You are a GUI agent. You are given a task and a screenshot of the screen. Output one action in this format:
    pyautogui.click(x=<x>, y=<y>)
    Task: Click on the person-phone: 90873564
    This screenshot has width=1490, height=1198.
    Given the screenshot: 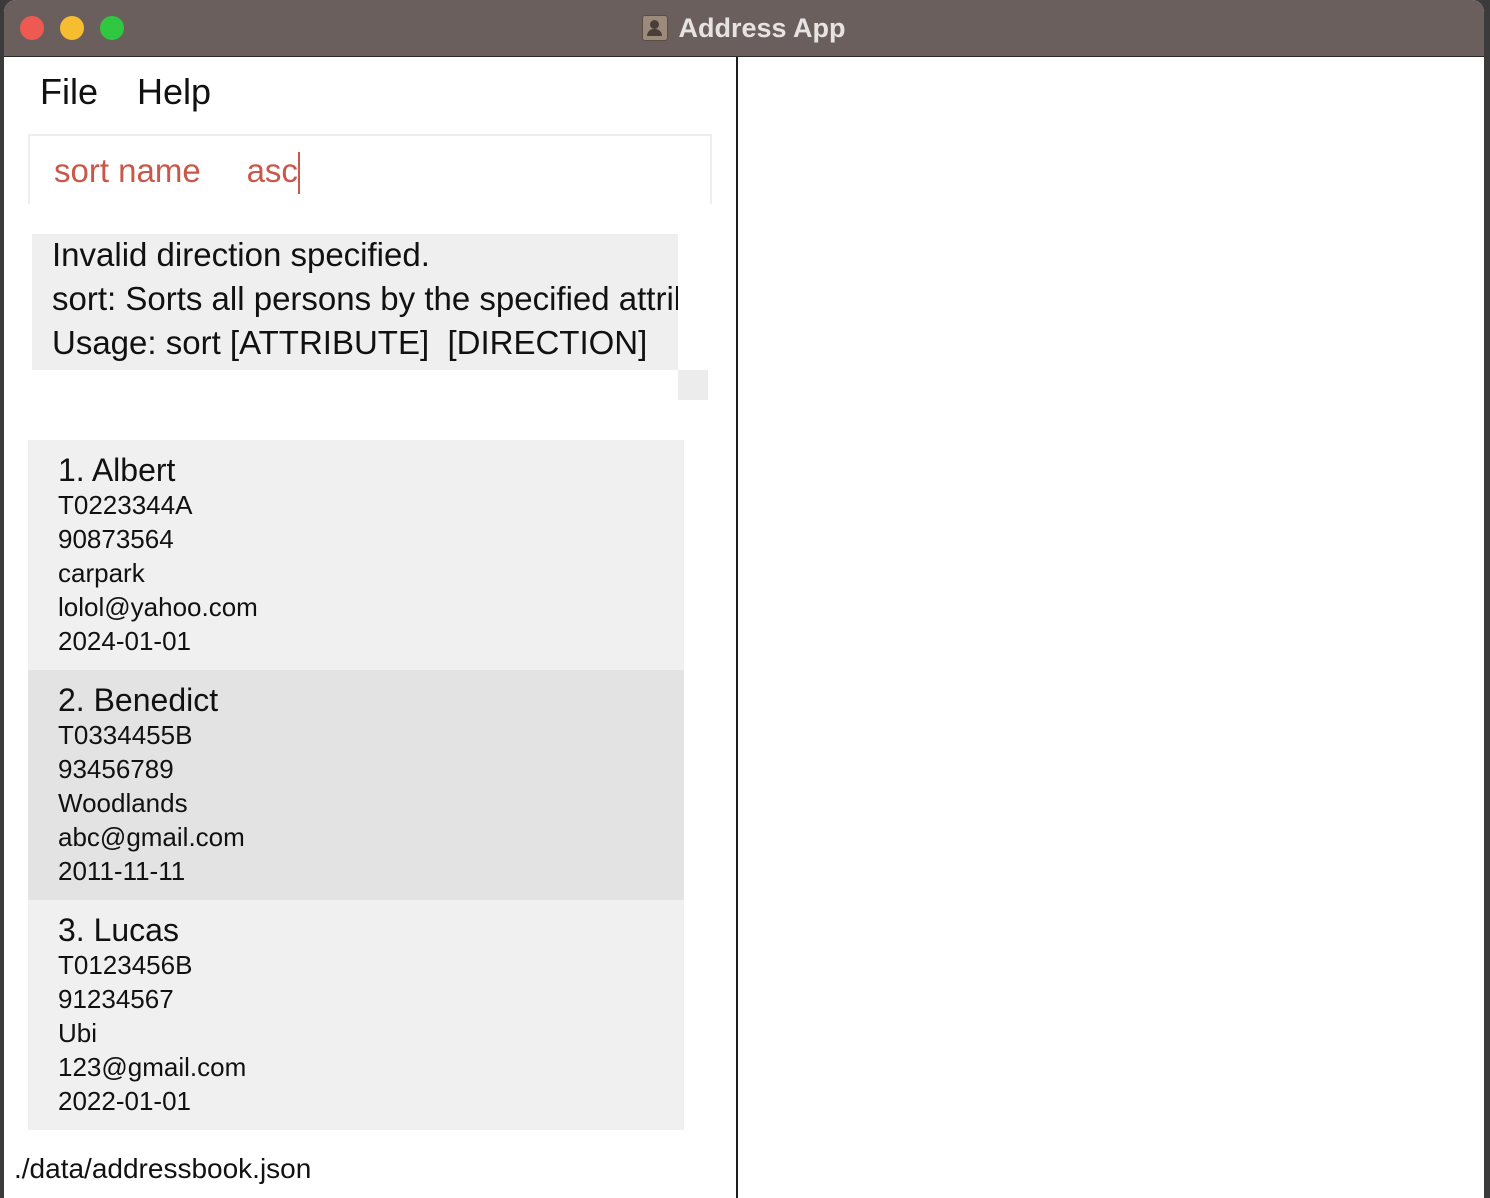 What is the action you would take?
    pyautogui.click(x=116, y=539)
    